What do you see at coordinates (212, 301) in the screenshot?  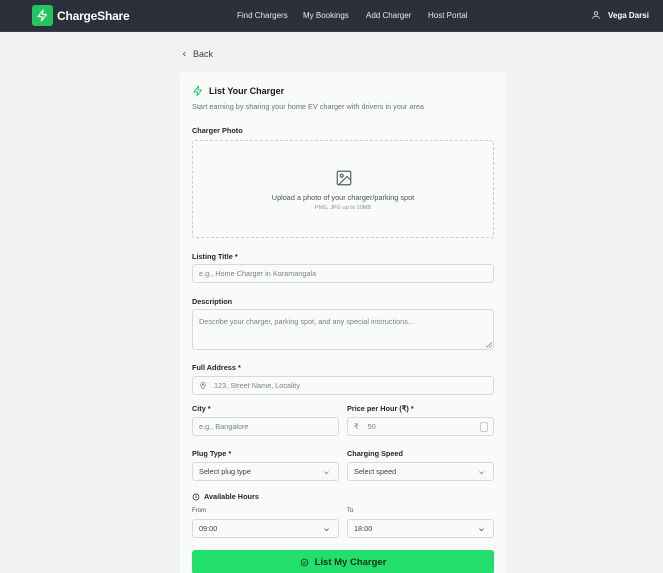 I see `description-label: Description` at bounding box center [212, 301].